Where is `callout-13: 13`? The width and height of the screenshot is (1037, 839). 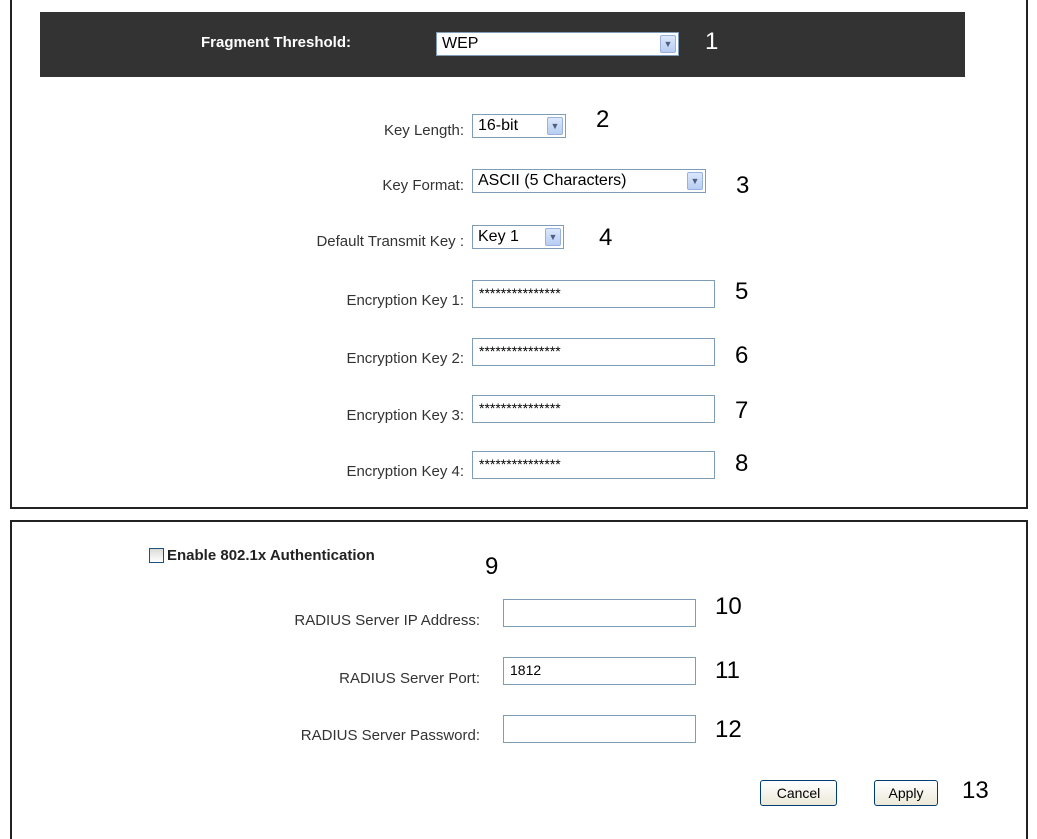
callout-13: 13 is located at coordinates (975, 790).